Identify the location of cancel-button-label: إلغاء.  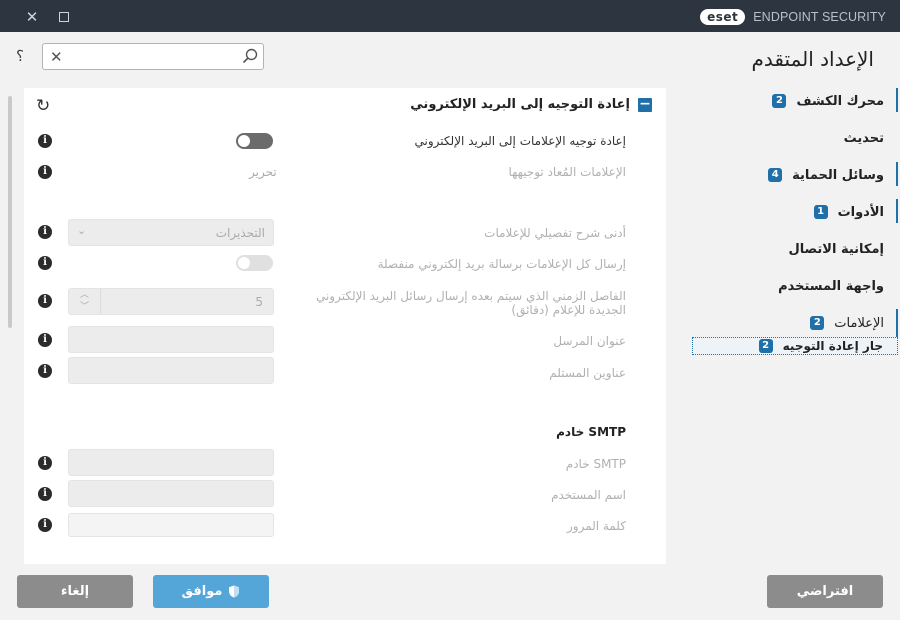
(75, 591).